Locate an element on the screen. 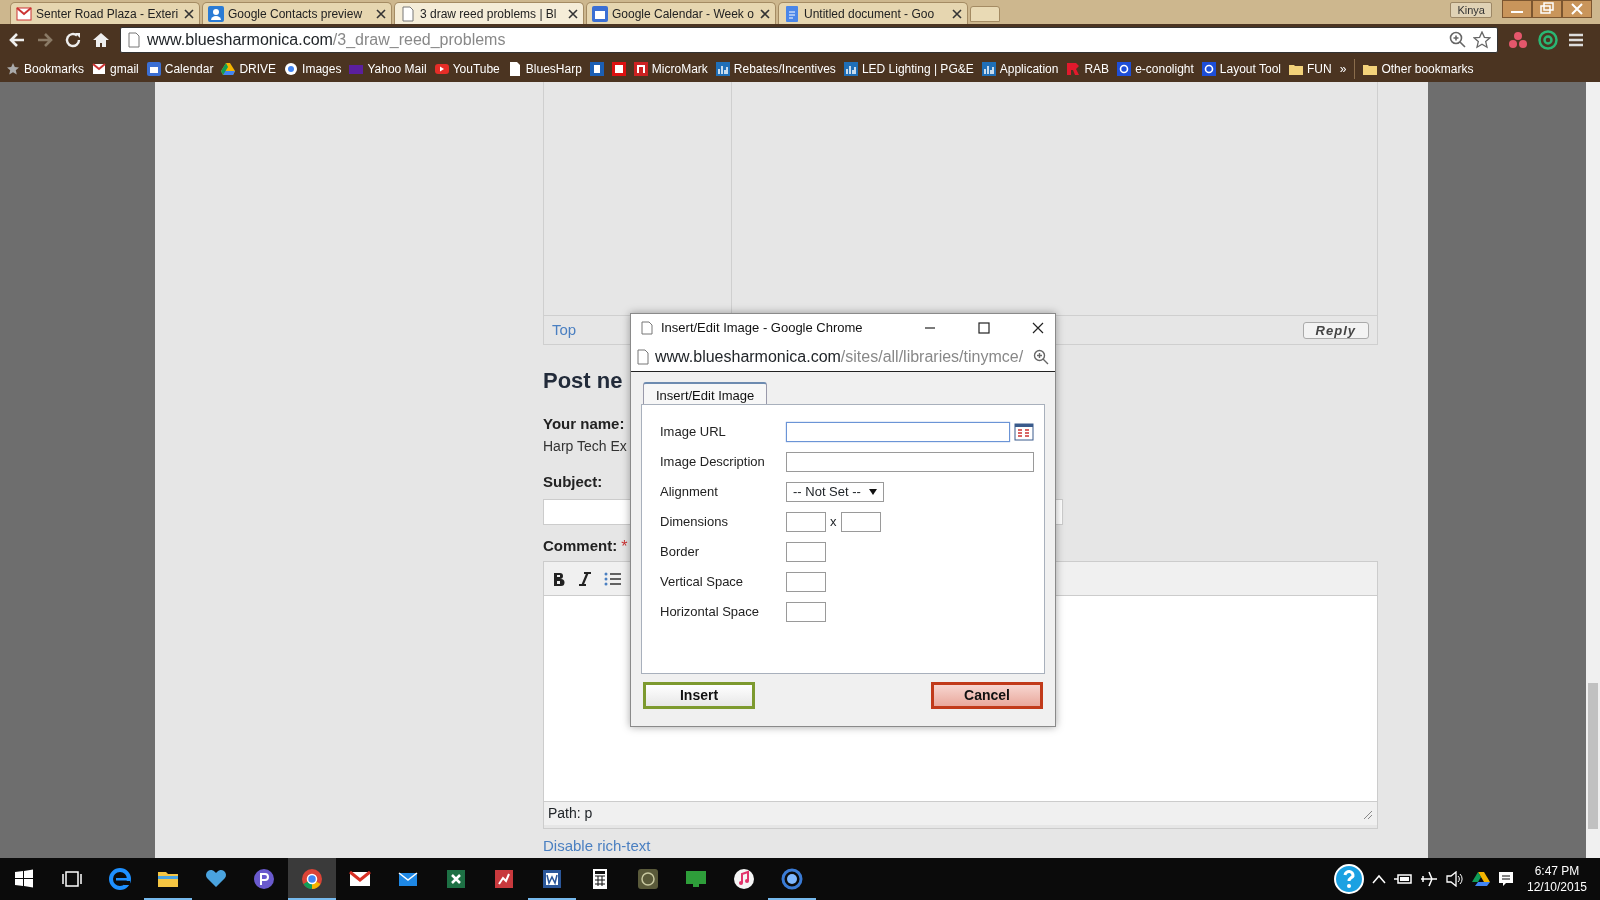  bookmark-link: Rebates/Incentives is located at coordinates (775, 69).